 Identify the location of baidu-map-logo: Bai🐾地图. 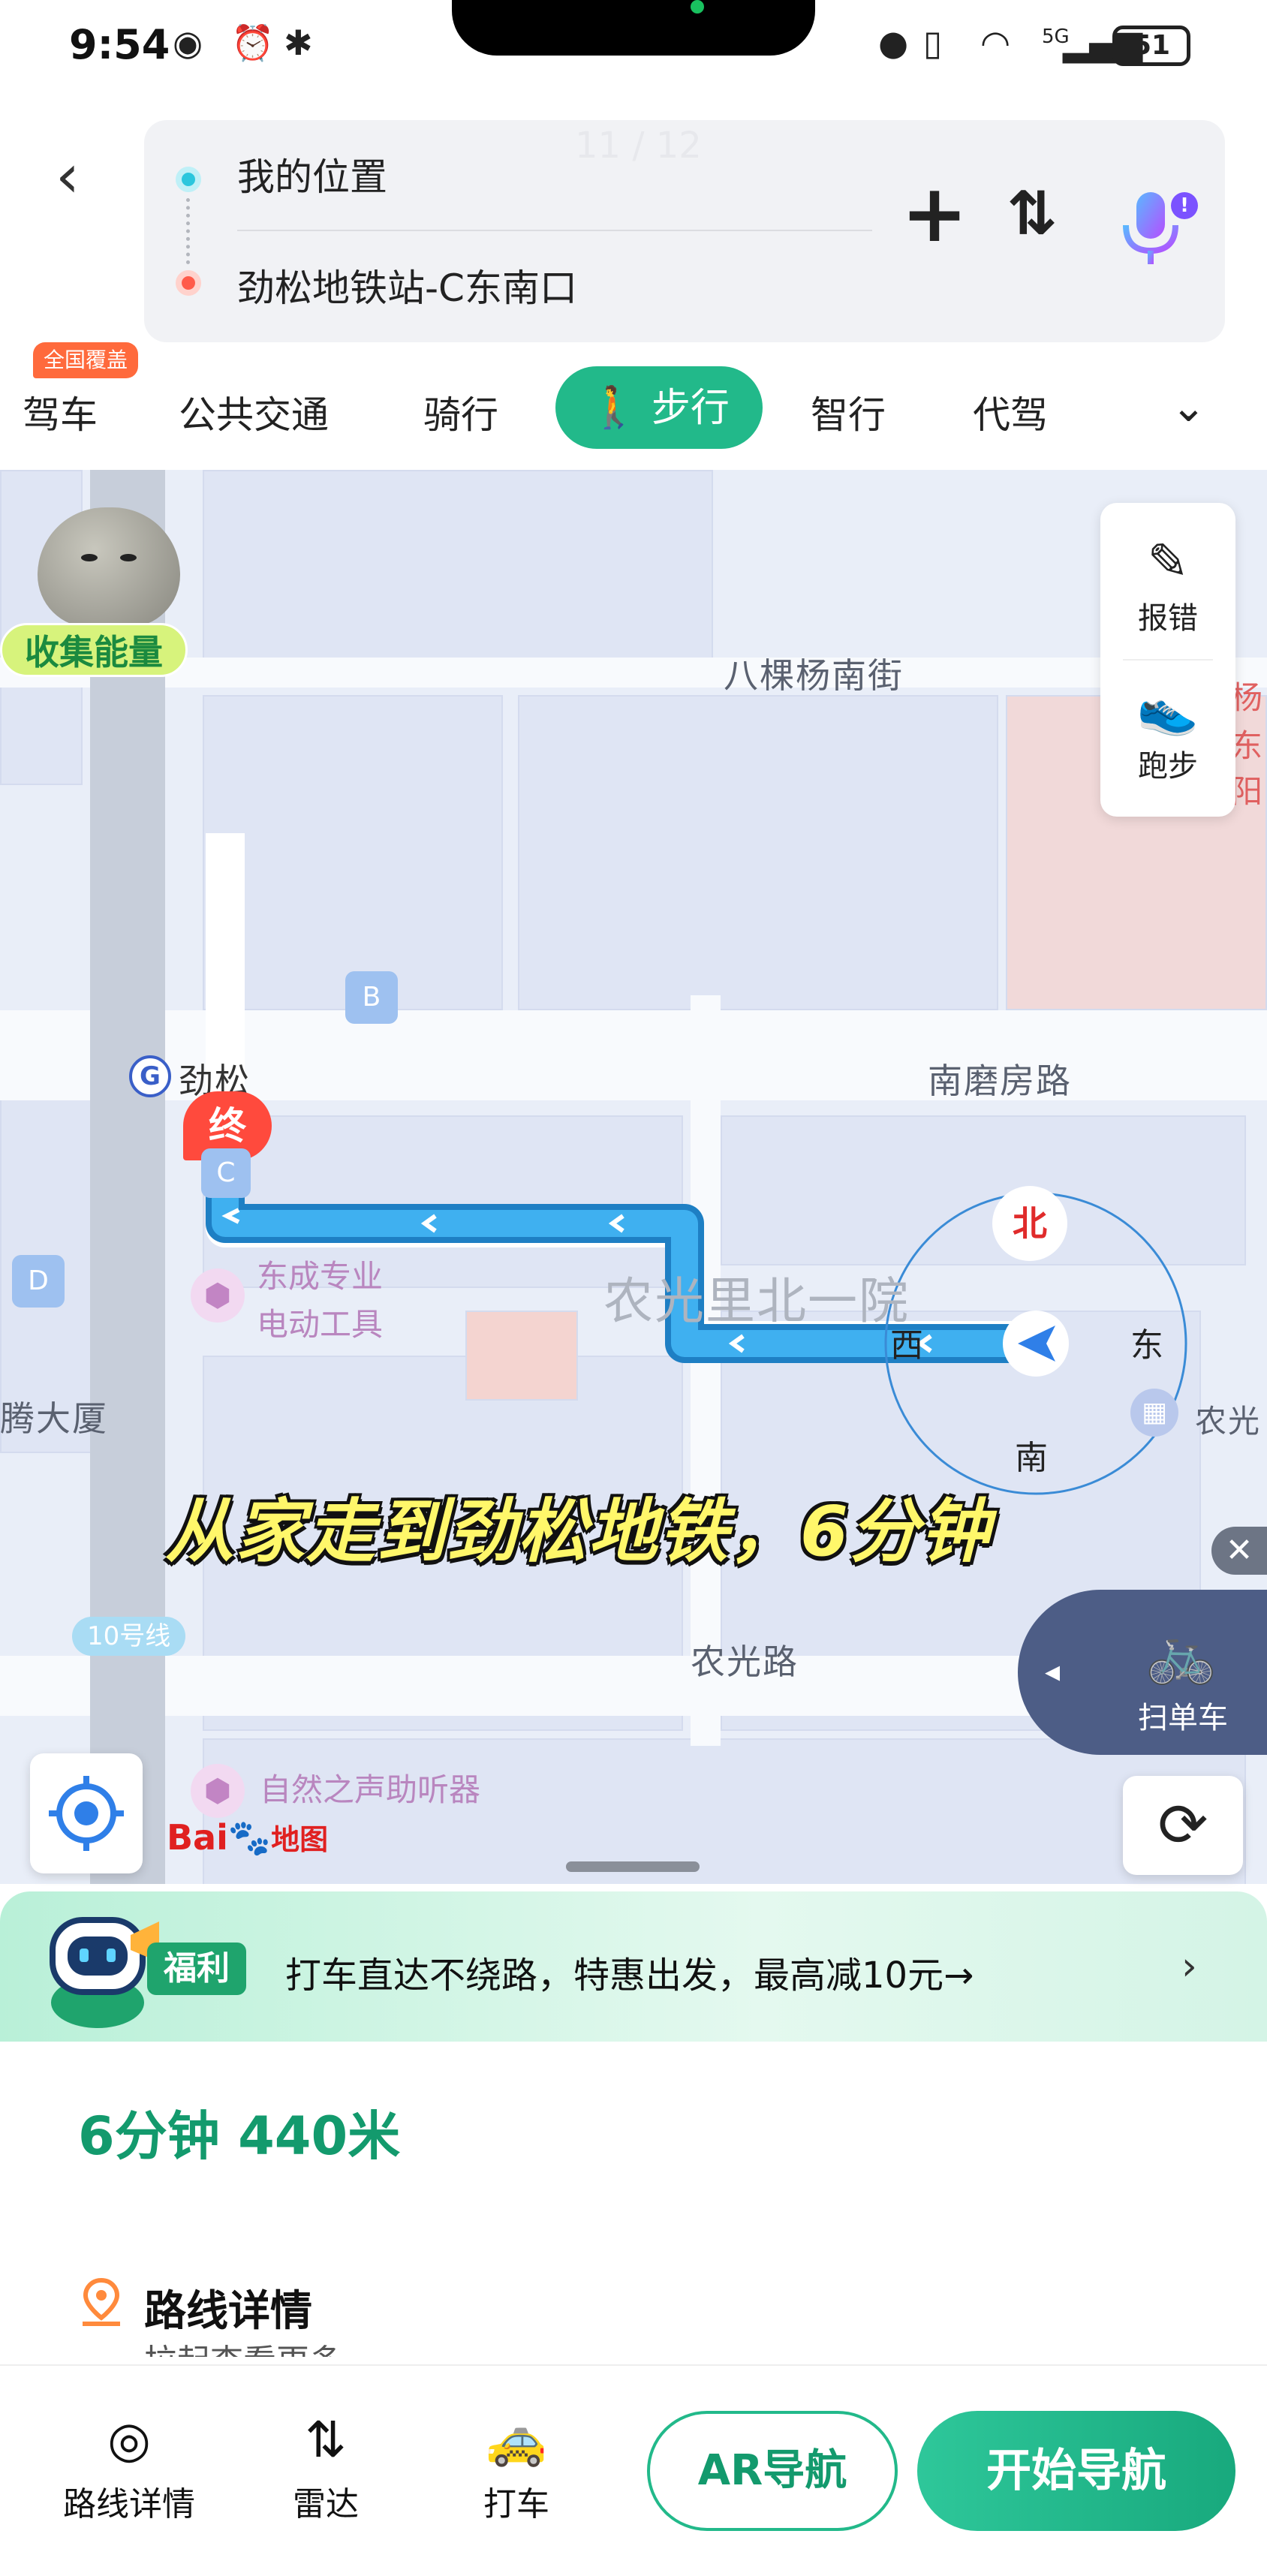
(248, 1837).